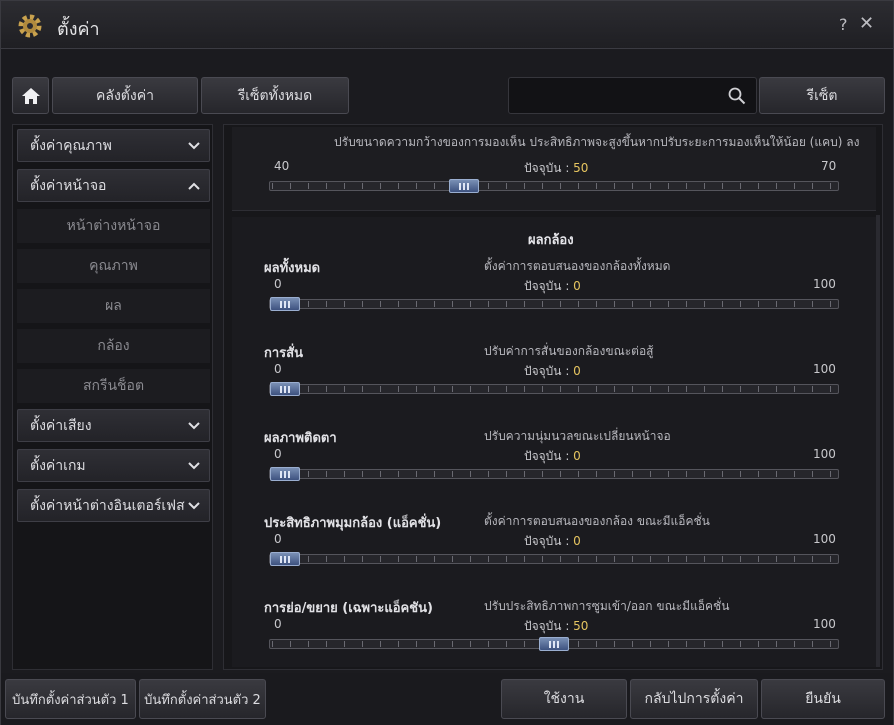  I want to click on view-range-current: ปัจจุบัน : 50, so click(556, 168).